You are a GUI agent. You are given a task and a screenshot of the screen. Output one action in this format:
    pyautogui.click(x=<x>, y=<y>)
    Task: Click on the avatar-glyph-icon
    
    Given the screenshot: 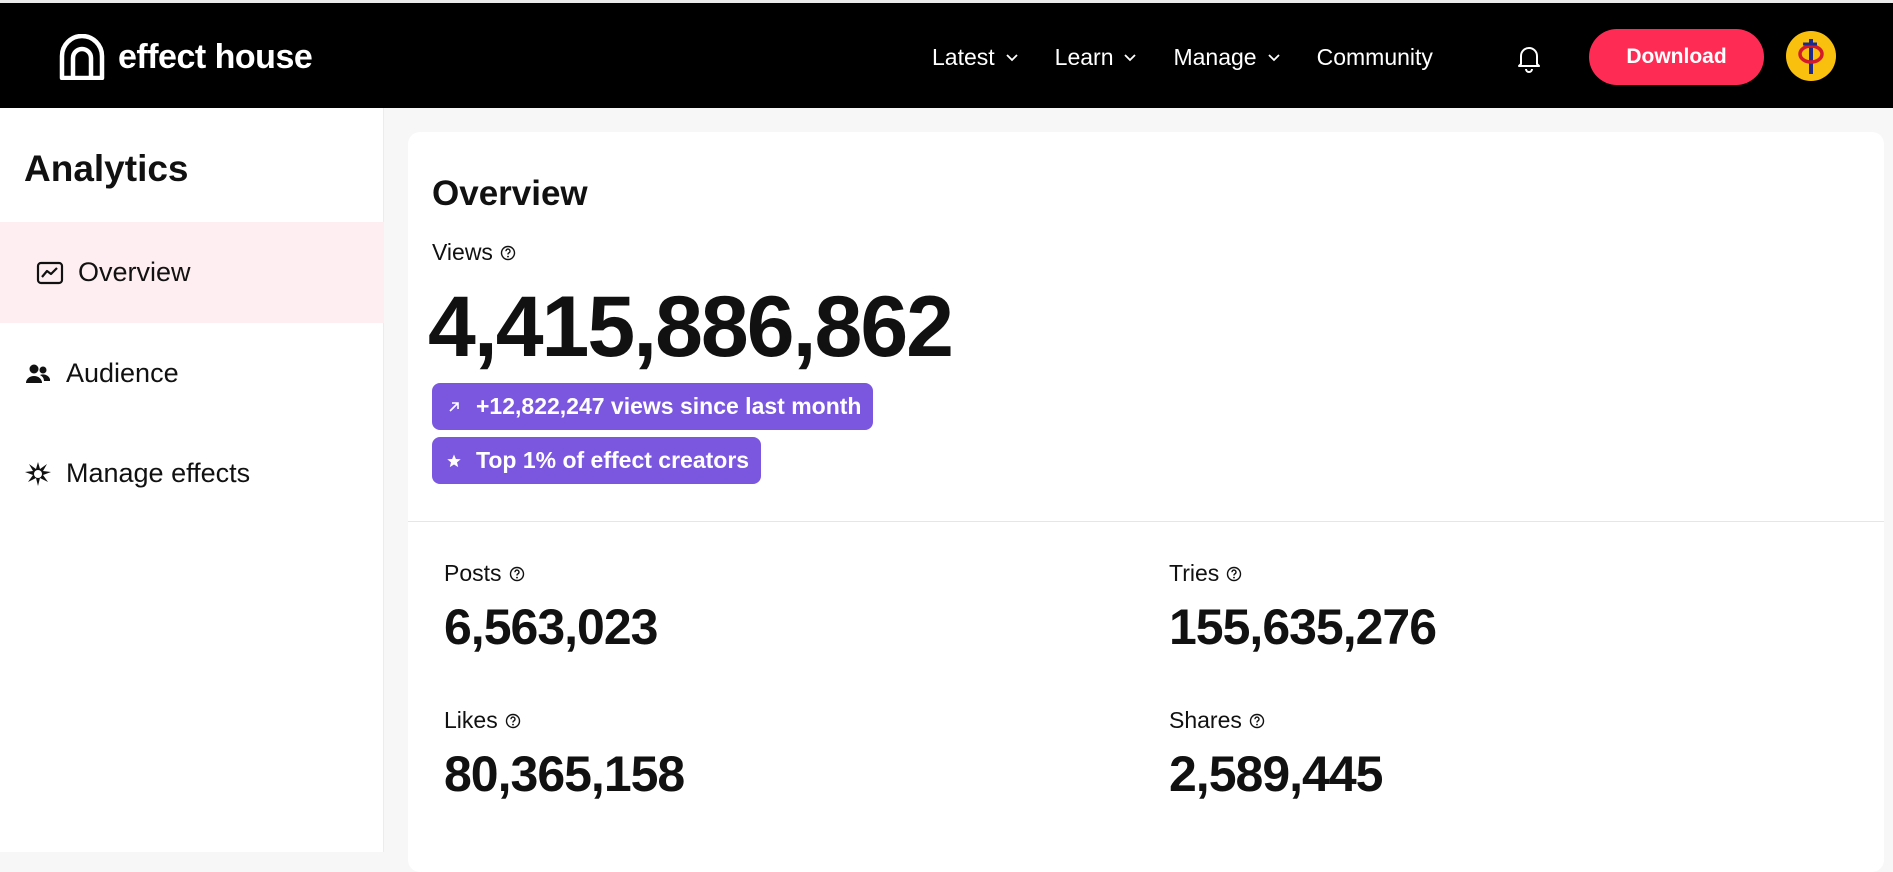 What is the action you would take?
    pyautogui.click(x=1811, y=56)
    